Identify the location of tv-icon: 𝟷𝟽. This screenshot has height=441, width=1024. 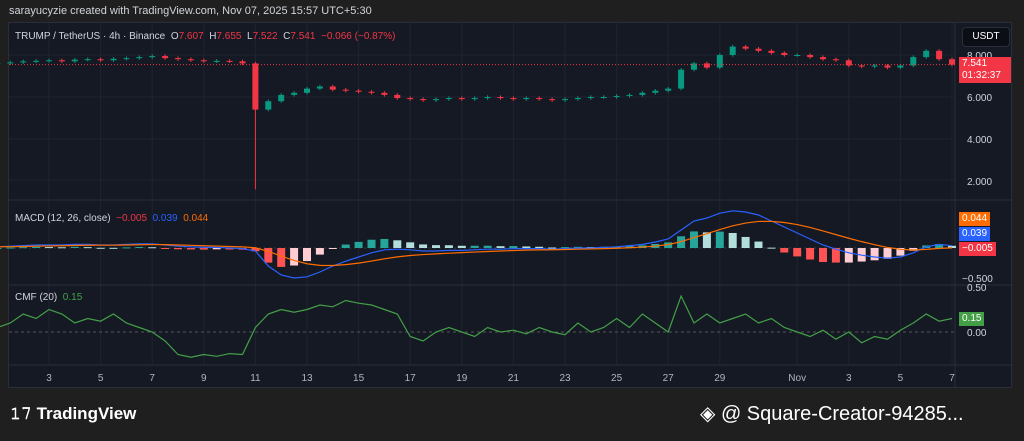
(23, 413).